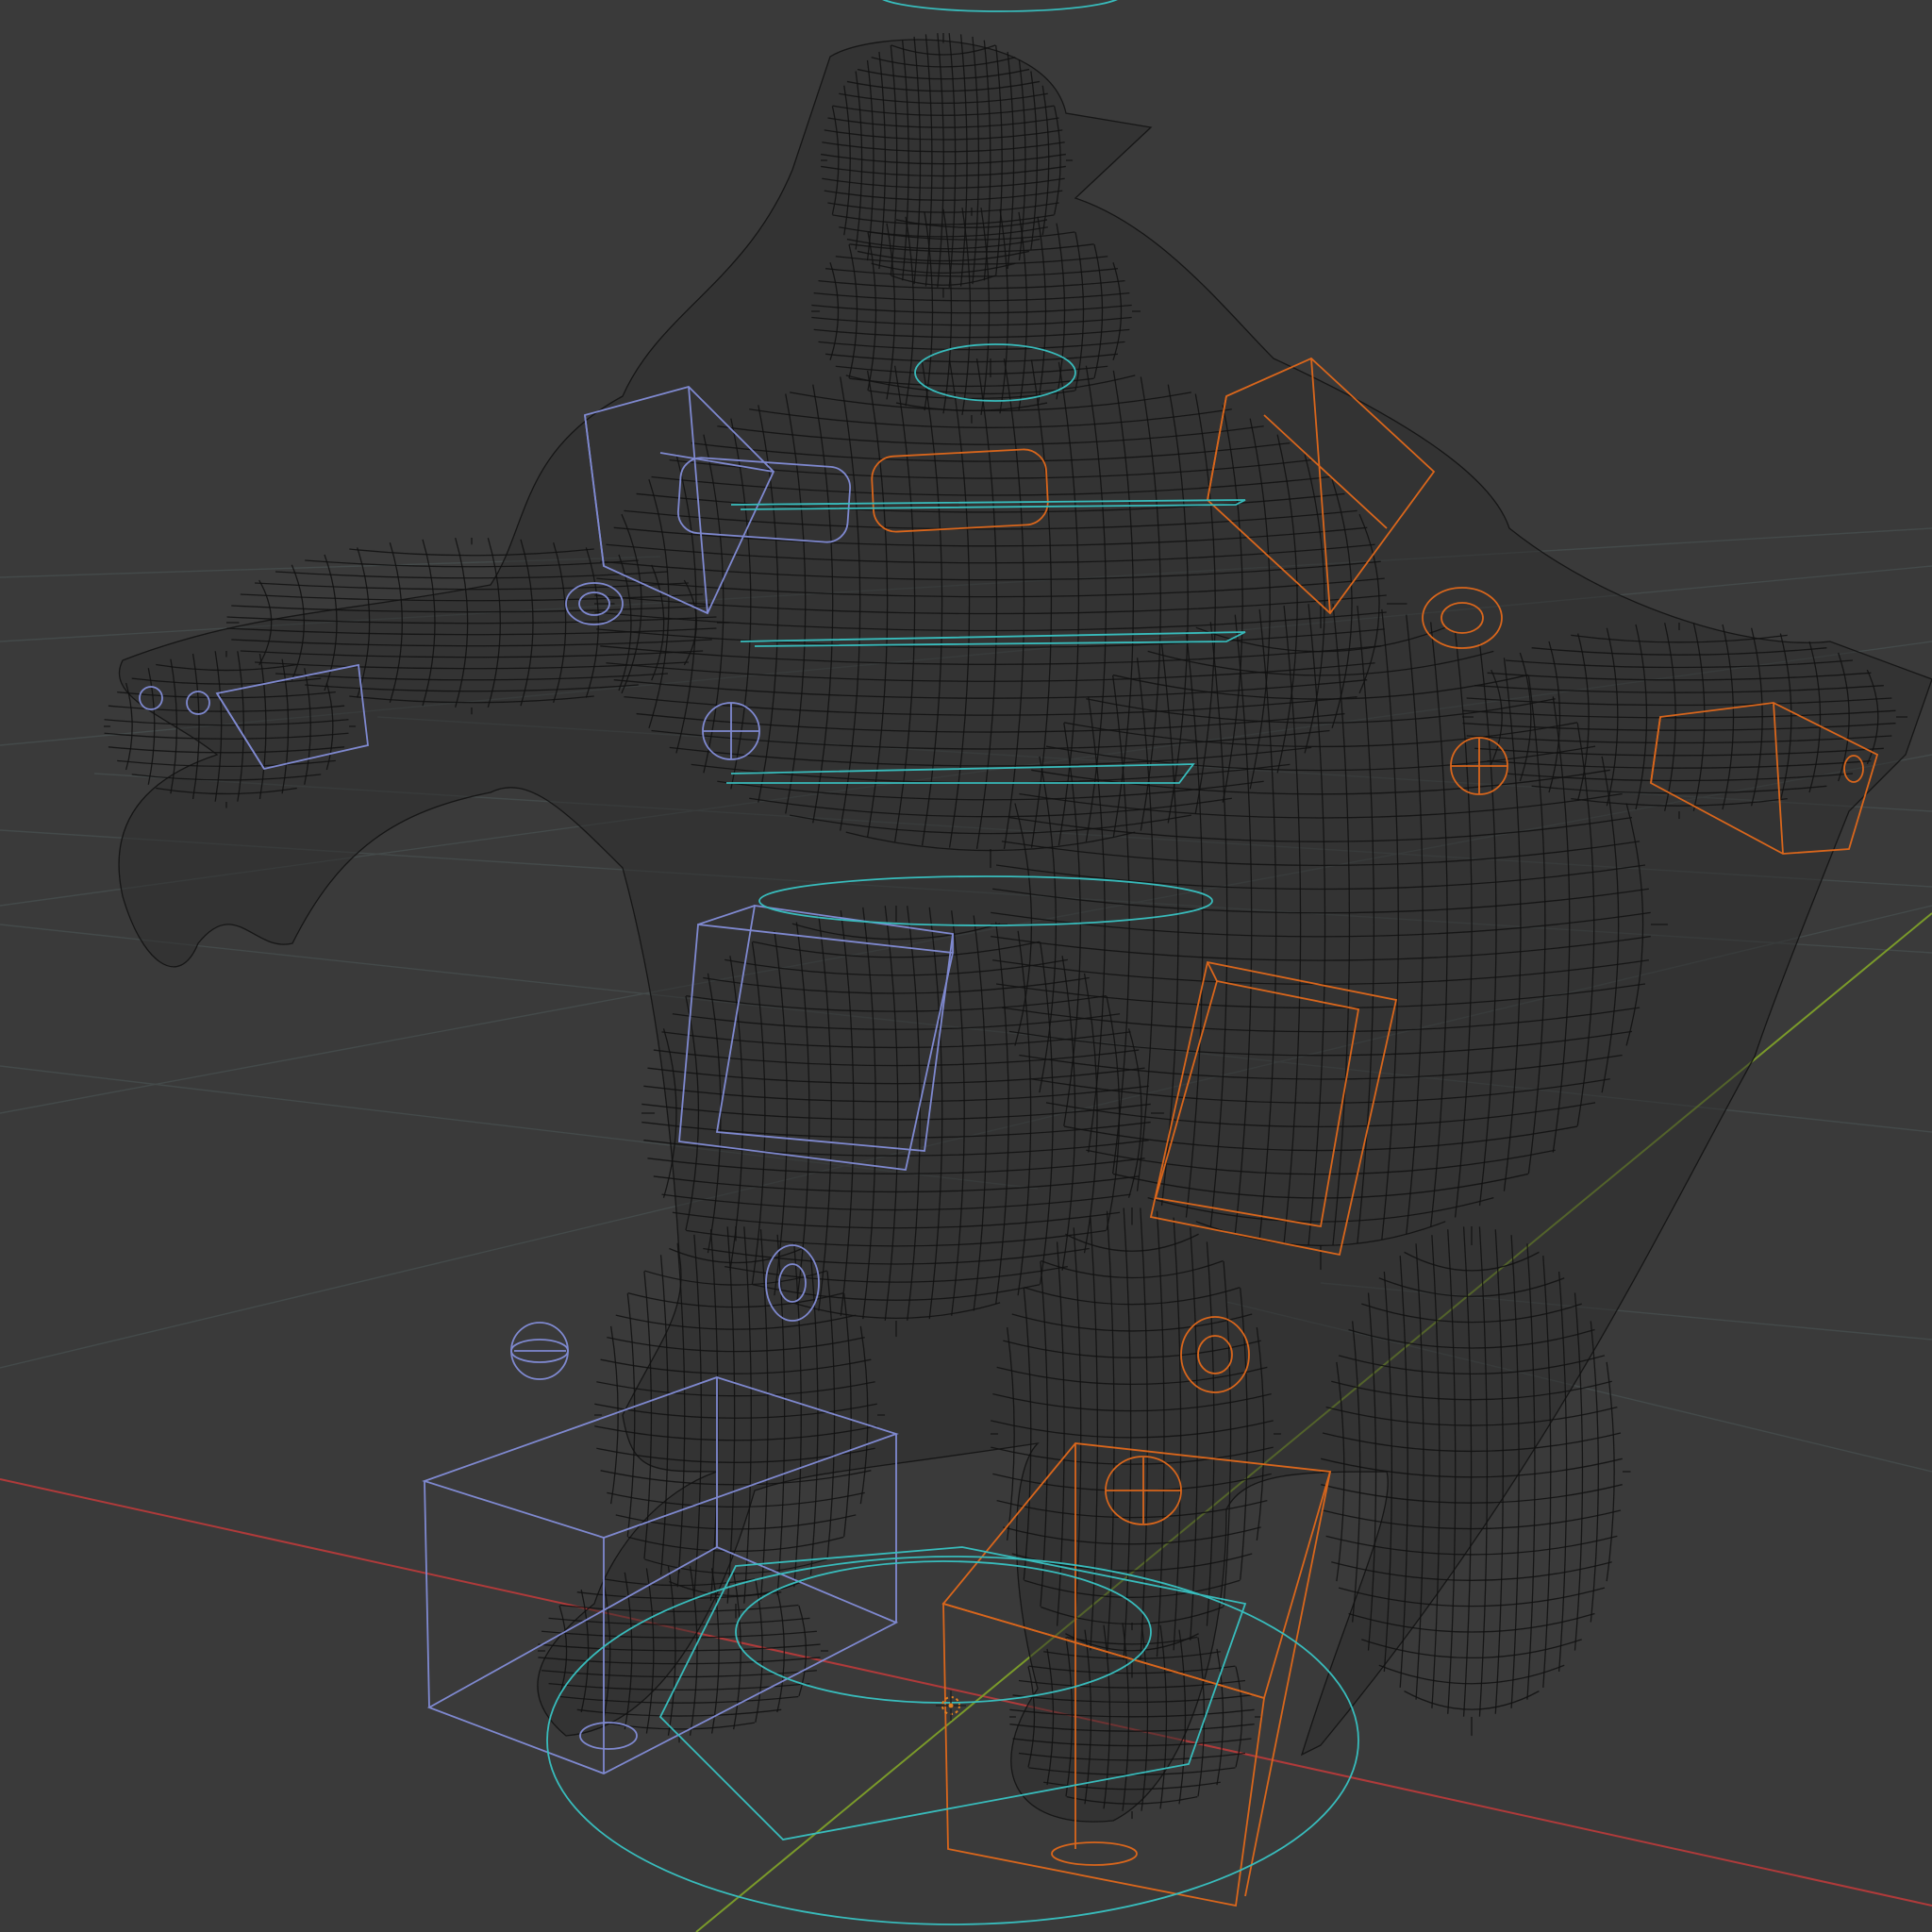 This screenshot has width=1932, height=1932. What do you see at coordinates (1000, 6) in the screenshot?
I see `ctl-head` at bounding box center [1000, 6].